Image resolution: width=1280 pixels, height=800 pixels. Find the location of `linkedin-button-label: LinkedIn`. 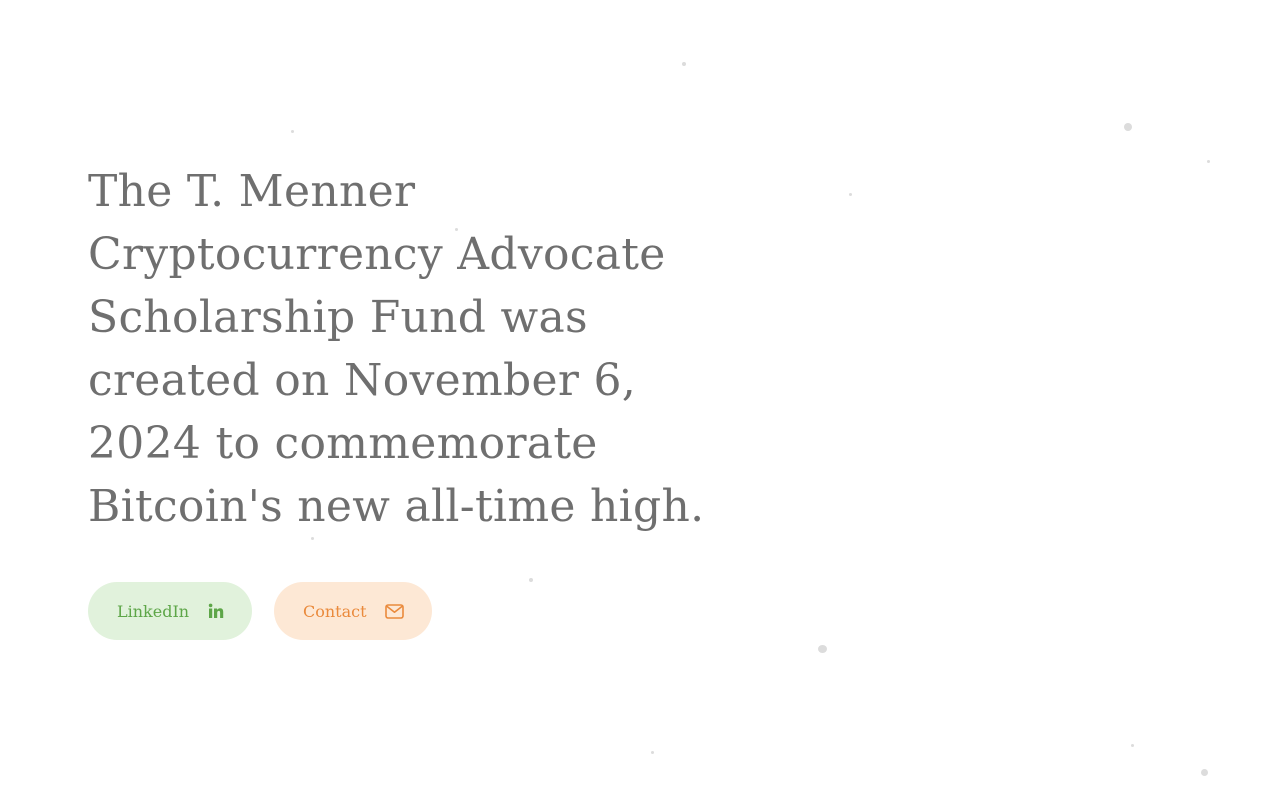

linkedin-button-label: LinkedIn is located at coordinates (153, 611).